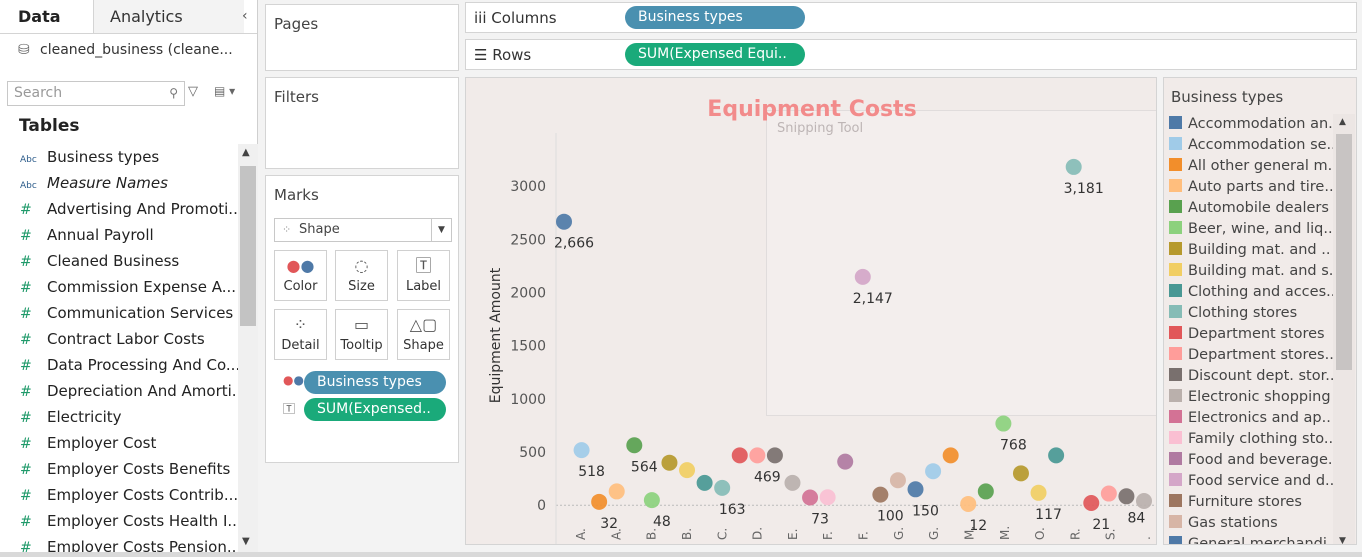  Describe the element at coordinates (248, 348) in the screenshot. I see `field-list-scrollbar: ▲ ▼` at that location.